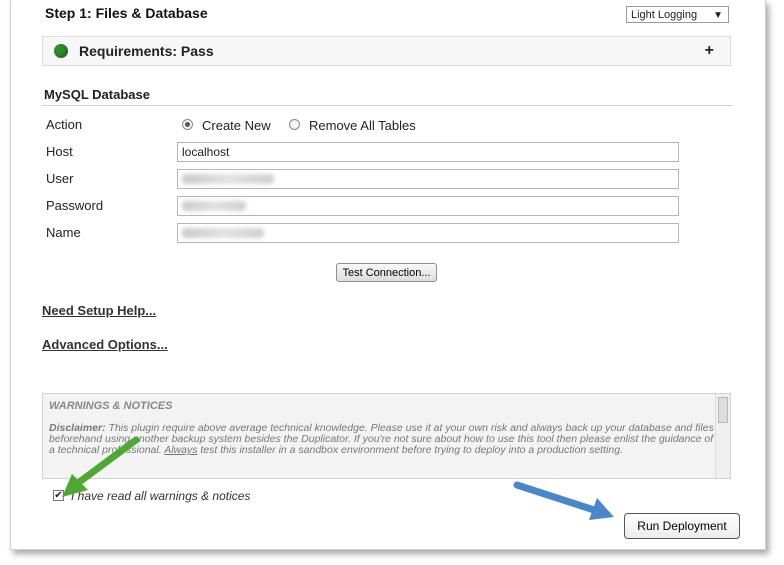 The image size is (784, 565). Describe the element at coordinates (338, 478) in the screenshot. I see `annotation-arrows` at that location.